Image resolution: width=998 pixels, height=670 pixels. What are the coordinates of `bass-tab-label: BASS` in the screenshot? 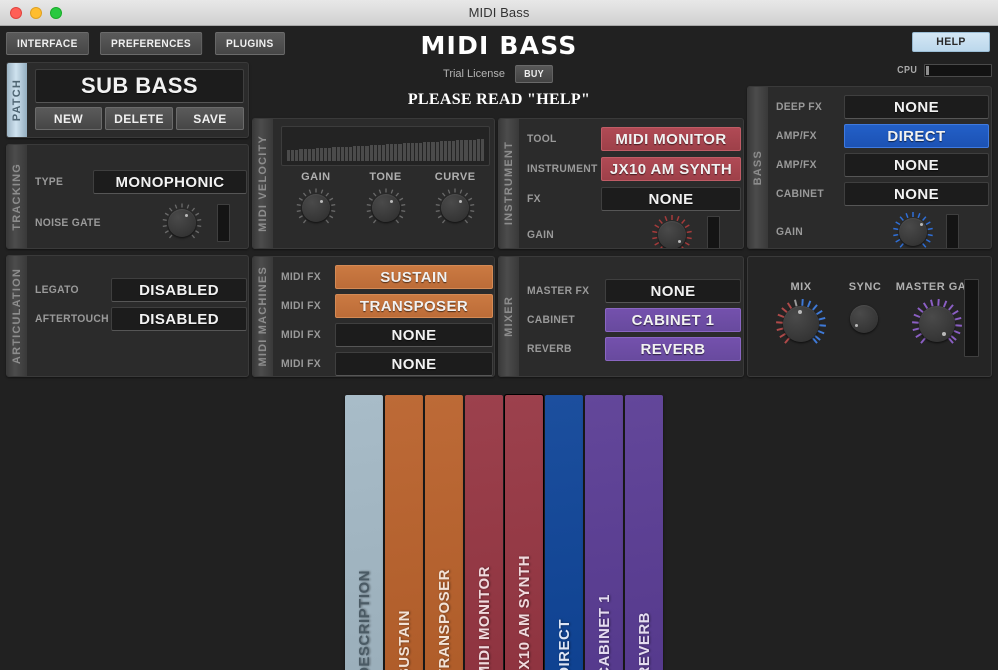 It's located at (758, 167).